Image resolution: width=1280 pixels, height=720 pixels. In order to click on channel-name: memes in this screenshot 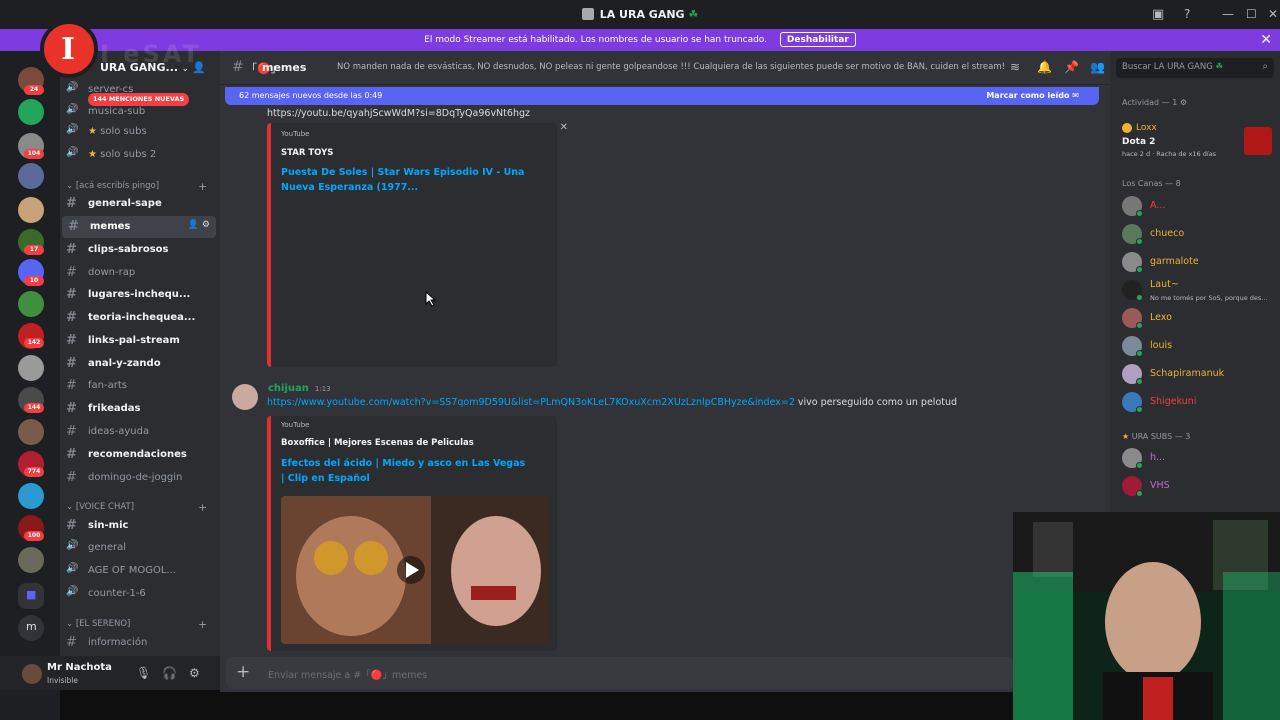, I will do `click(284, 67)`.